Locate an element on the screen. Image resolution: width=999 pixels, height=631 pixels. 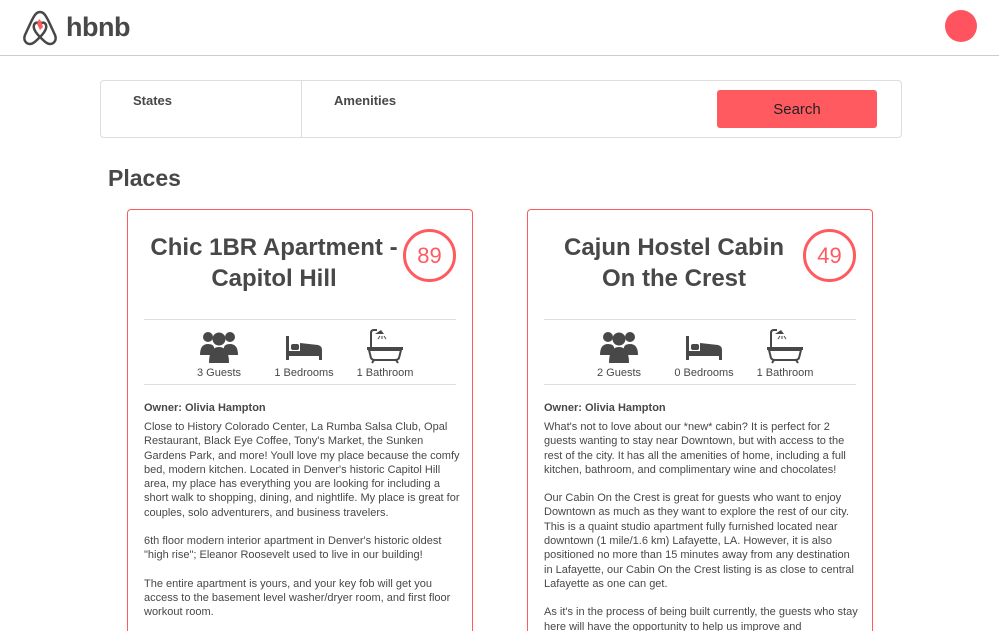
airbnb-logo-icon is located at coordinates (40, 28).